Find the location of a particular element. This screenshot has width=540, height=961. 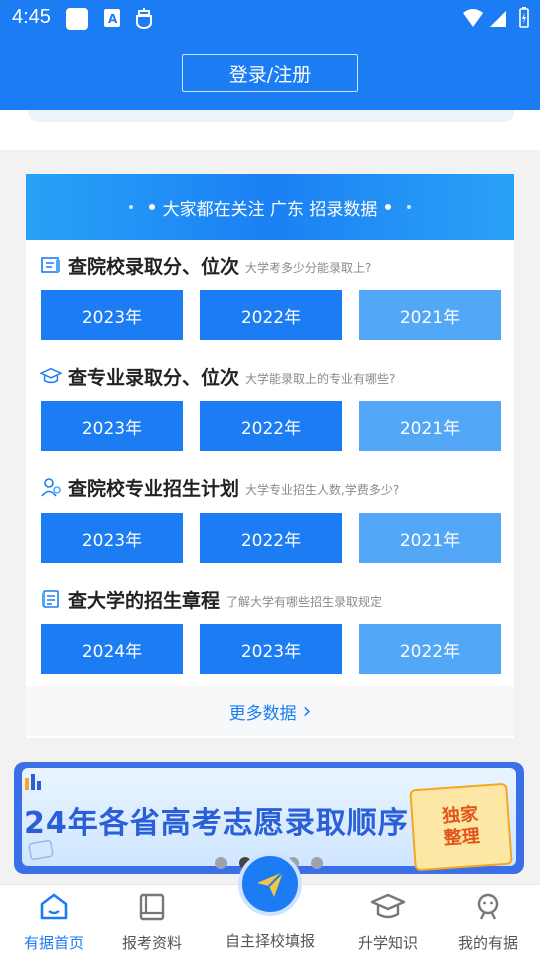

nav-label: 报考资料 is located at coordinates (151, 943).